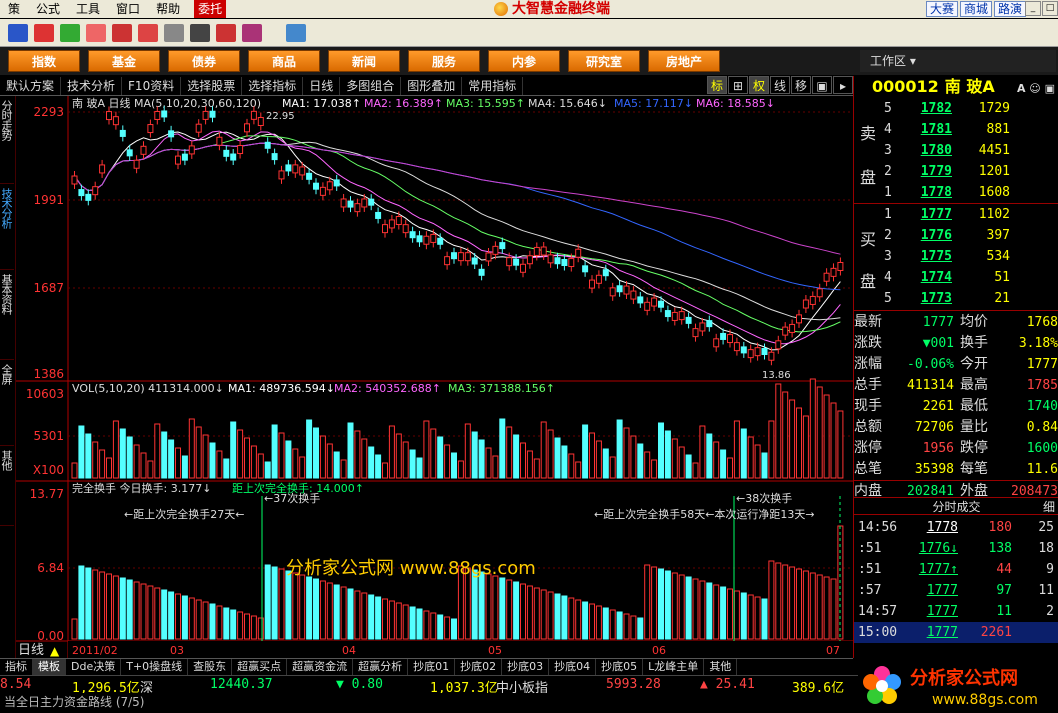 This screenshot has height=713, width=1058. Describe the element at coordinates (55, 651) in the screenshot. I see `period-up-icon: ▲` at that location.